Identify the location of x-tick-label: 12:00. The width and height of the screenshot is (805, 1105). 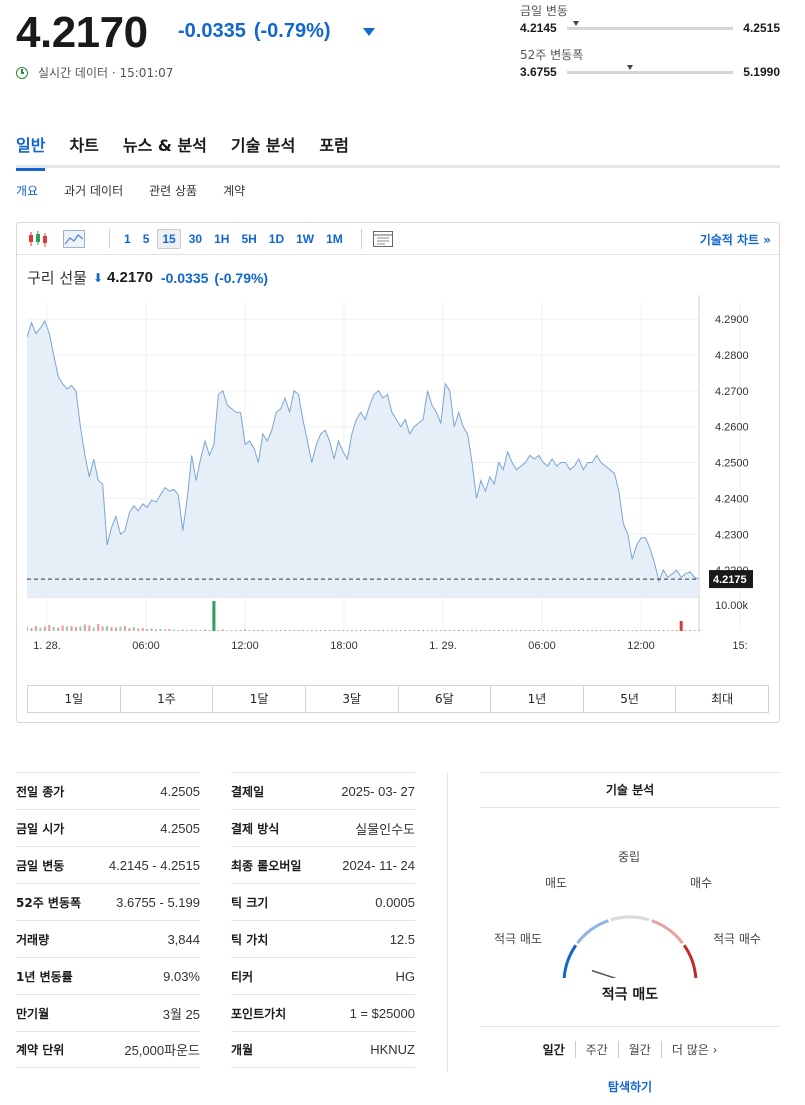
(641, 646).